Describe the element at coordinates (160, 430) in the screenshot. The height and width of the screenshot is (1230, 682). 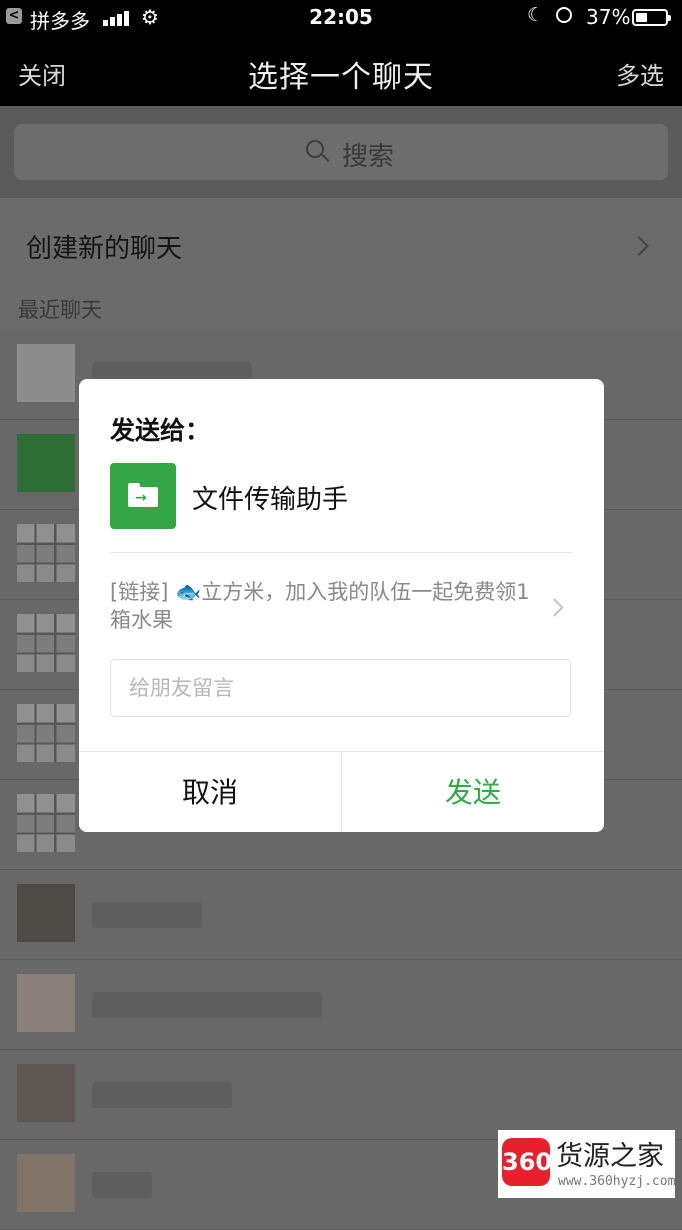
I see `dialog-title: 发送给：` at that location.